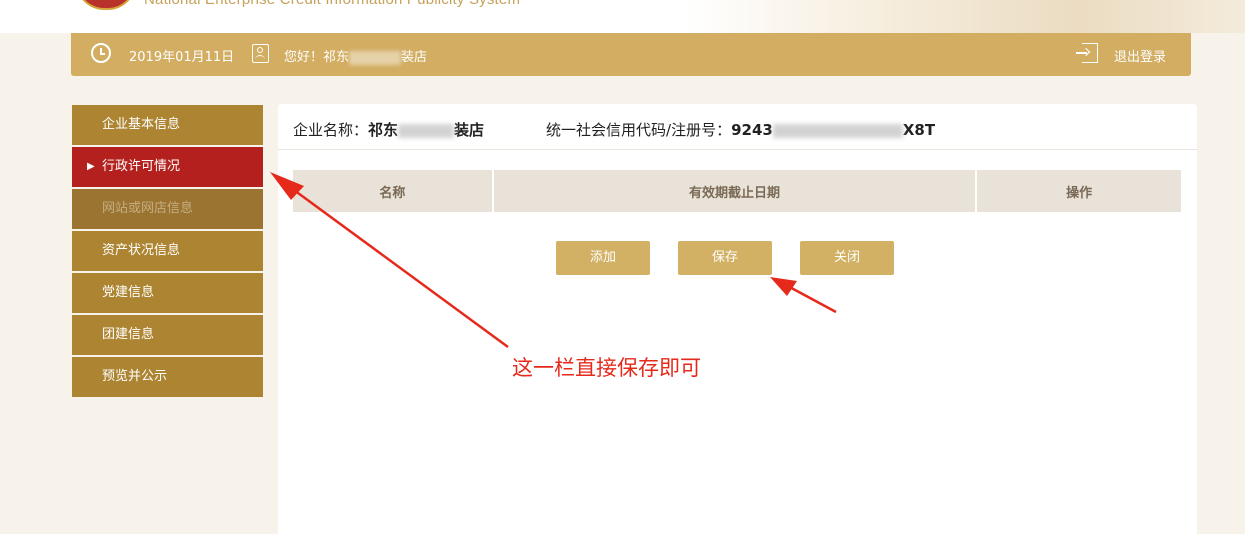  I want to click on sidebar-item-basic-info: 企业基本信息, so click(167, 125).